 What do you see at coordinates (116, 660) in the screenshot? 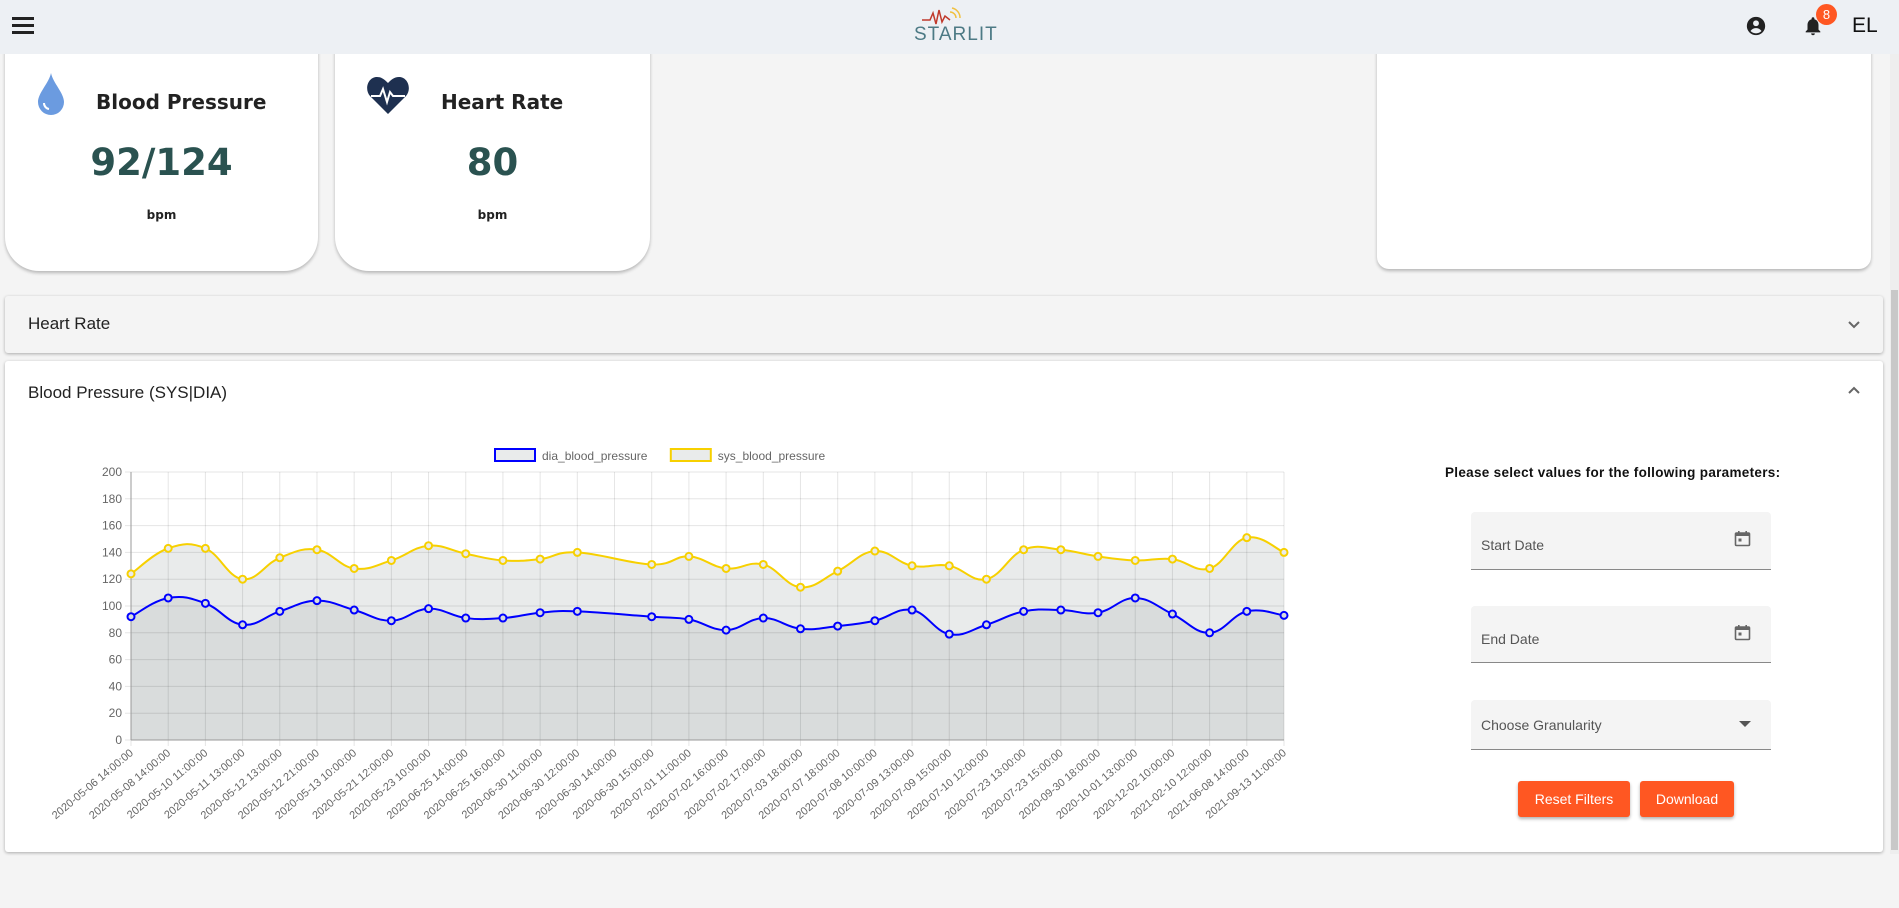
I see `y-tick-label: 60` at bounding box center [116, 660].